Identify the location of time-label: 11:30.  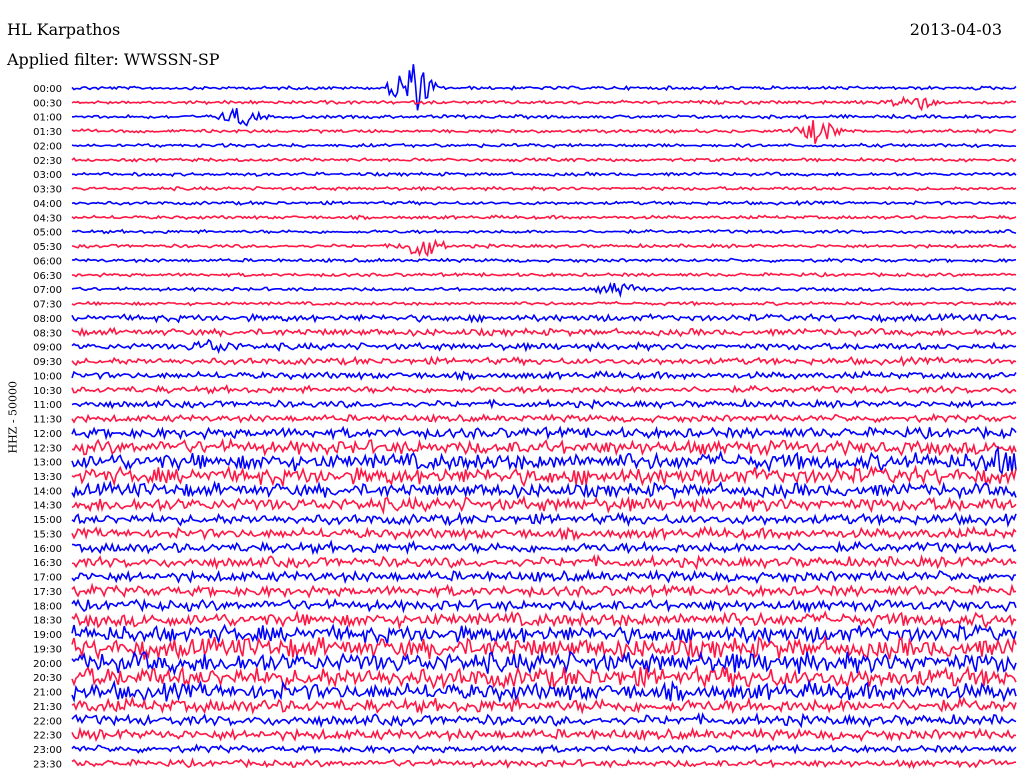
(47, 420).